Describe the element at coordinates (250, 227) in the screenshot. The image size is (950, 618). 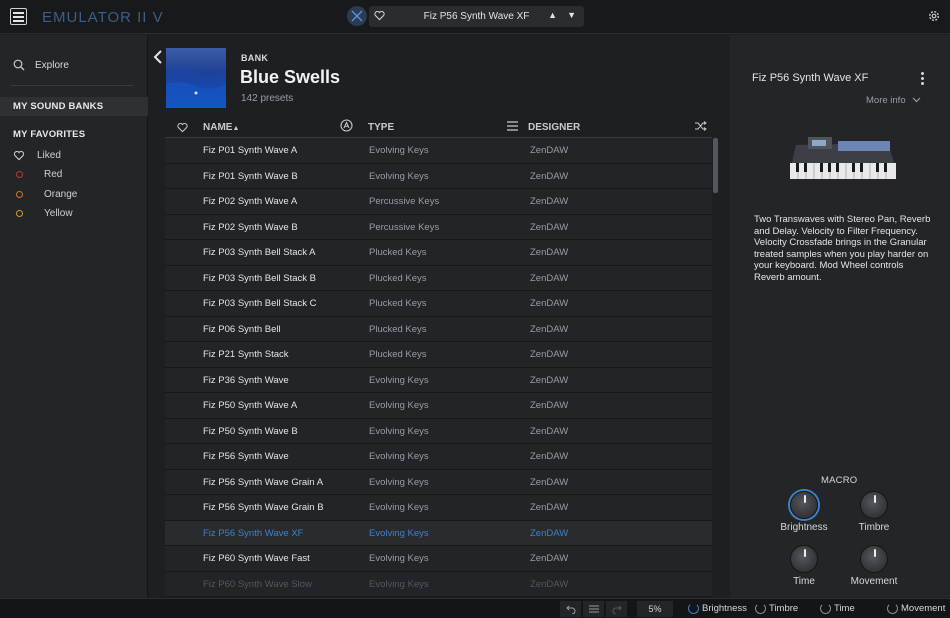
I see `preset-name-cell: Fiz P02 Synth Wave B` at that location.